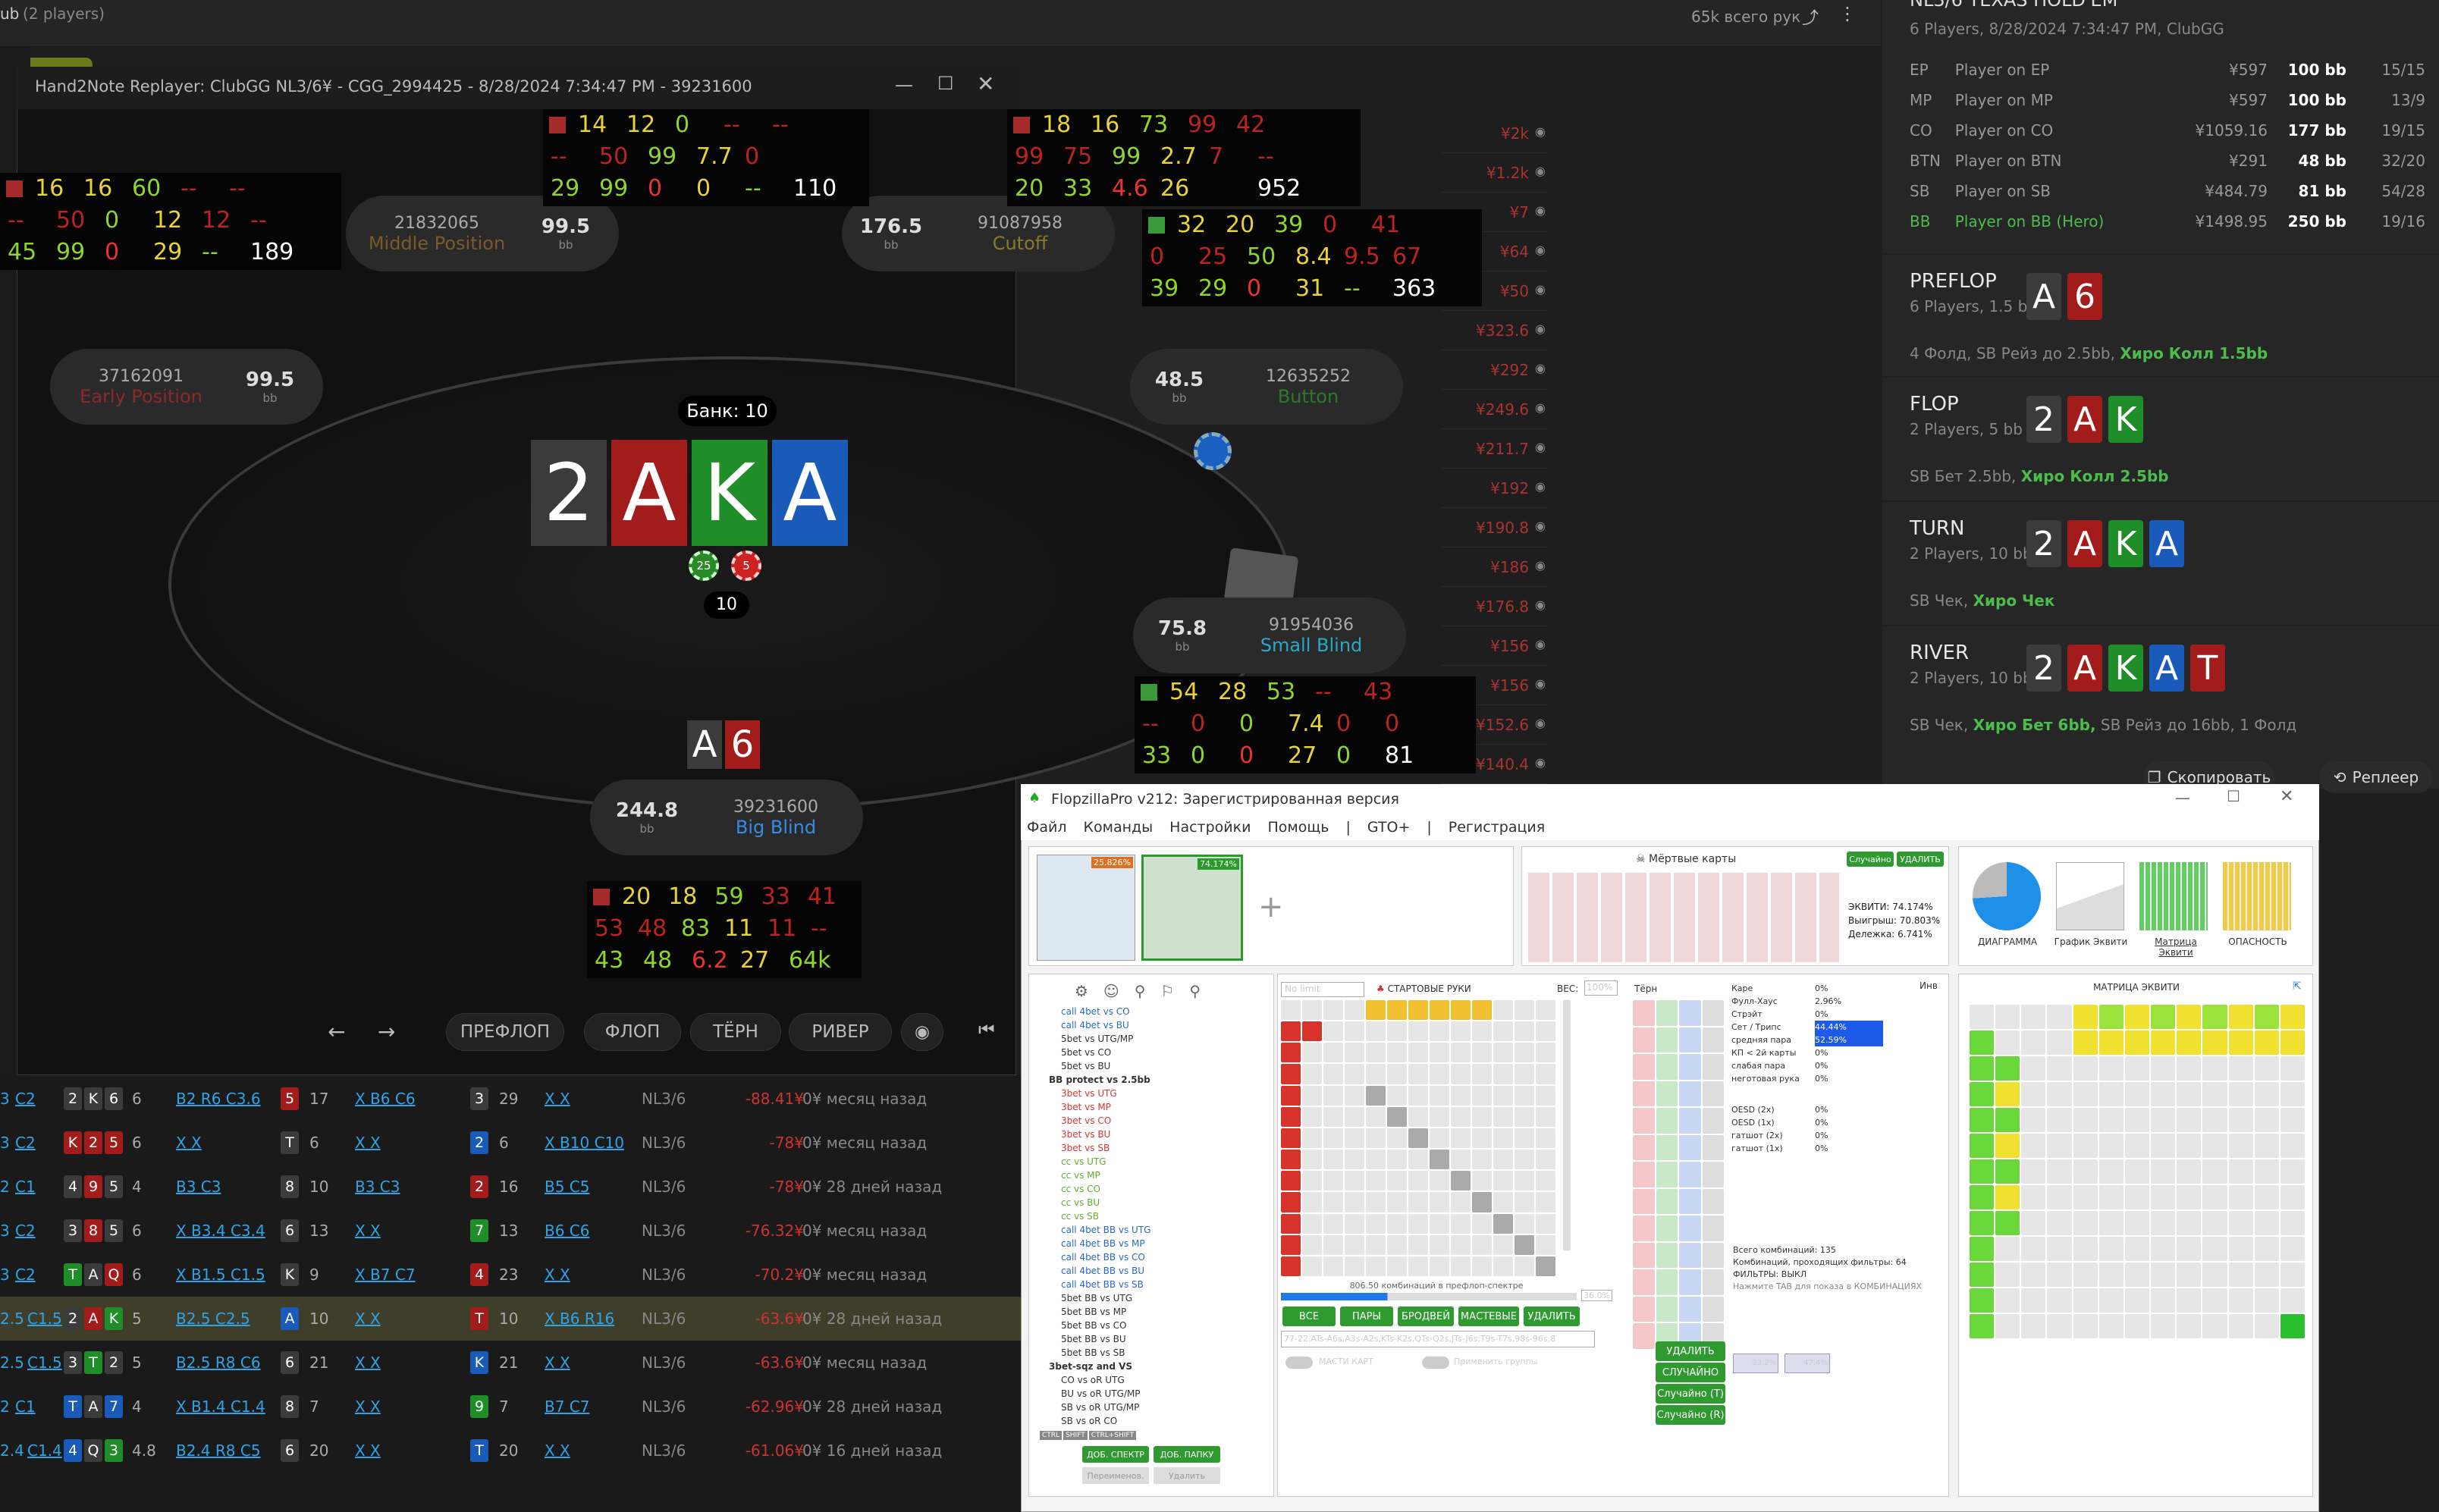 The image size is (2439, 1512). Describe the element at coordinates (1044, 829) in the screenshot. I see `menu-item: Файл` at that location.